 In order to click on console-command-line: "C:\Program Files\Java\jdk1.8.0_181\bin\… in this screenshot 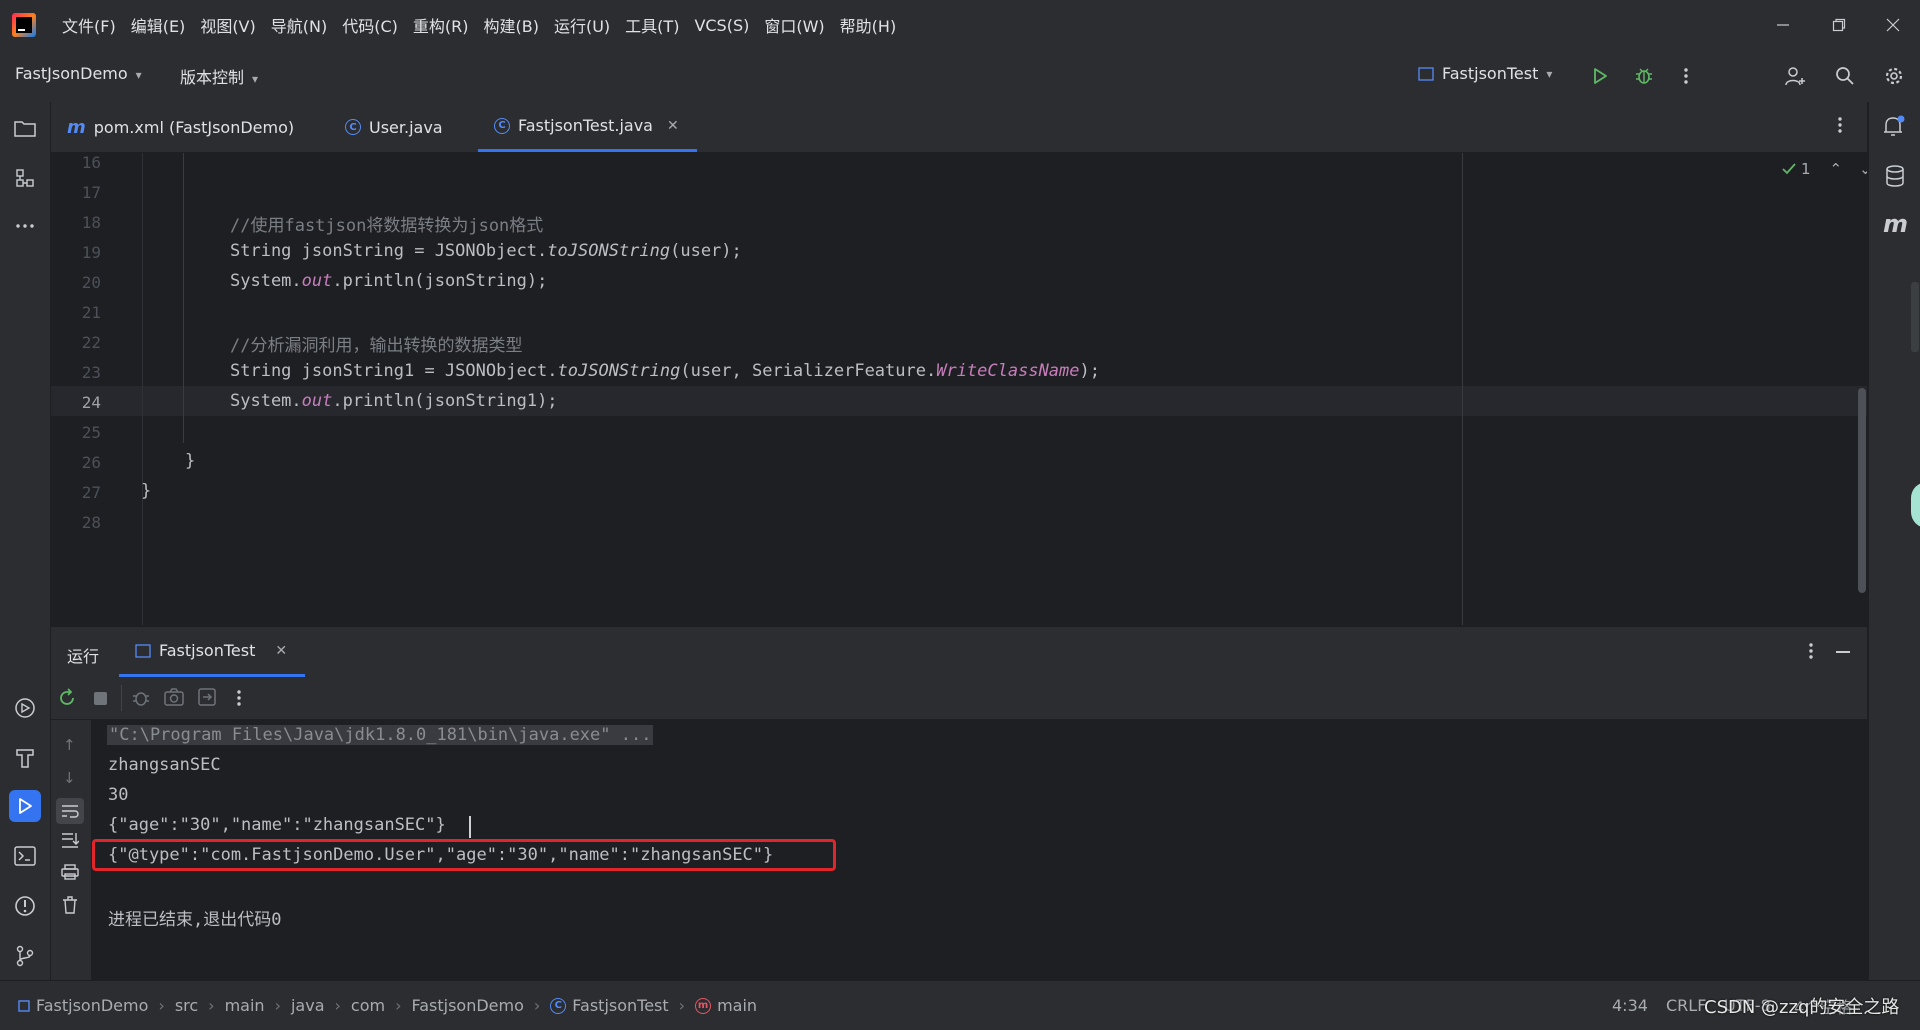, I will do `click(380, 735)`.